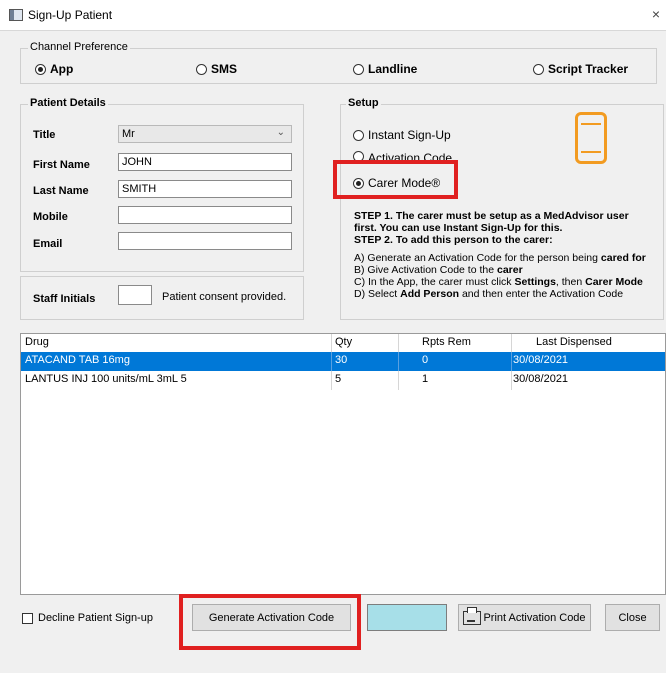 This screenshot has width=666, height=673. What do you see at coordinates (407, 617) in the screenshot?
I see `activation-code-display` at bounding box center [407, 617].